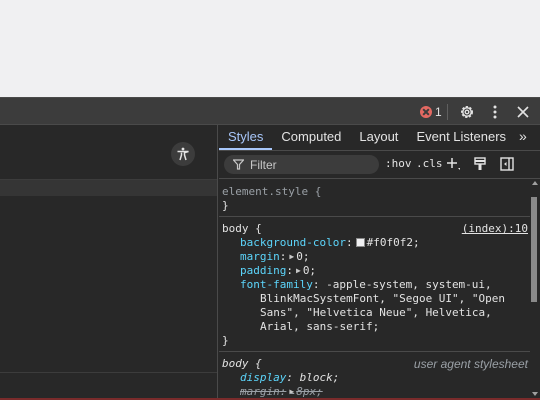 The width and height of the screenshot is (540, 400). What do you see at coordinates (320, 326) in the screenshot?
I see `property-value-continuation: Arial, sans-serif;` at bounding box center [320, 326].